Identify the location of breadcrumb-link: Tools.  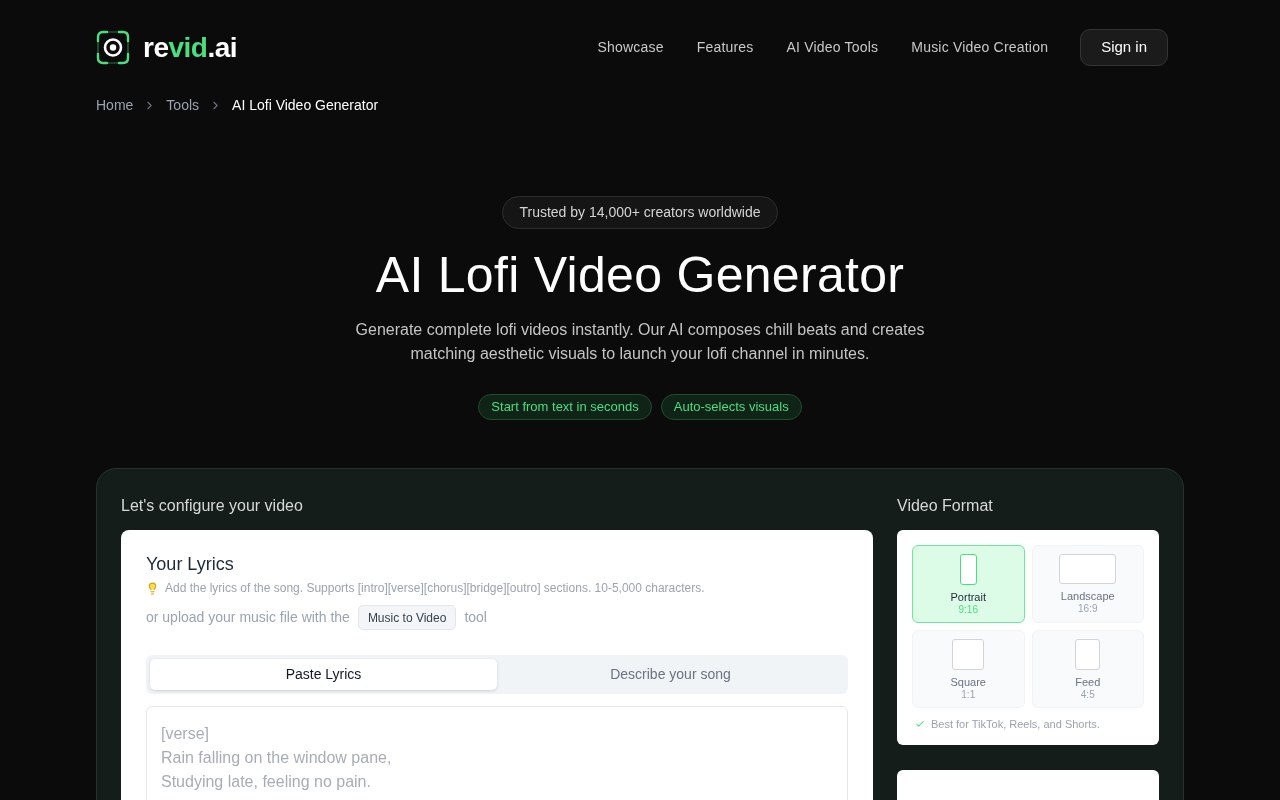
(183, 105).